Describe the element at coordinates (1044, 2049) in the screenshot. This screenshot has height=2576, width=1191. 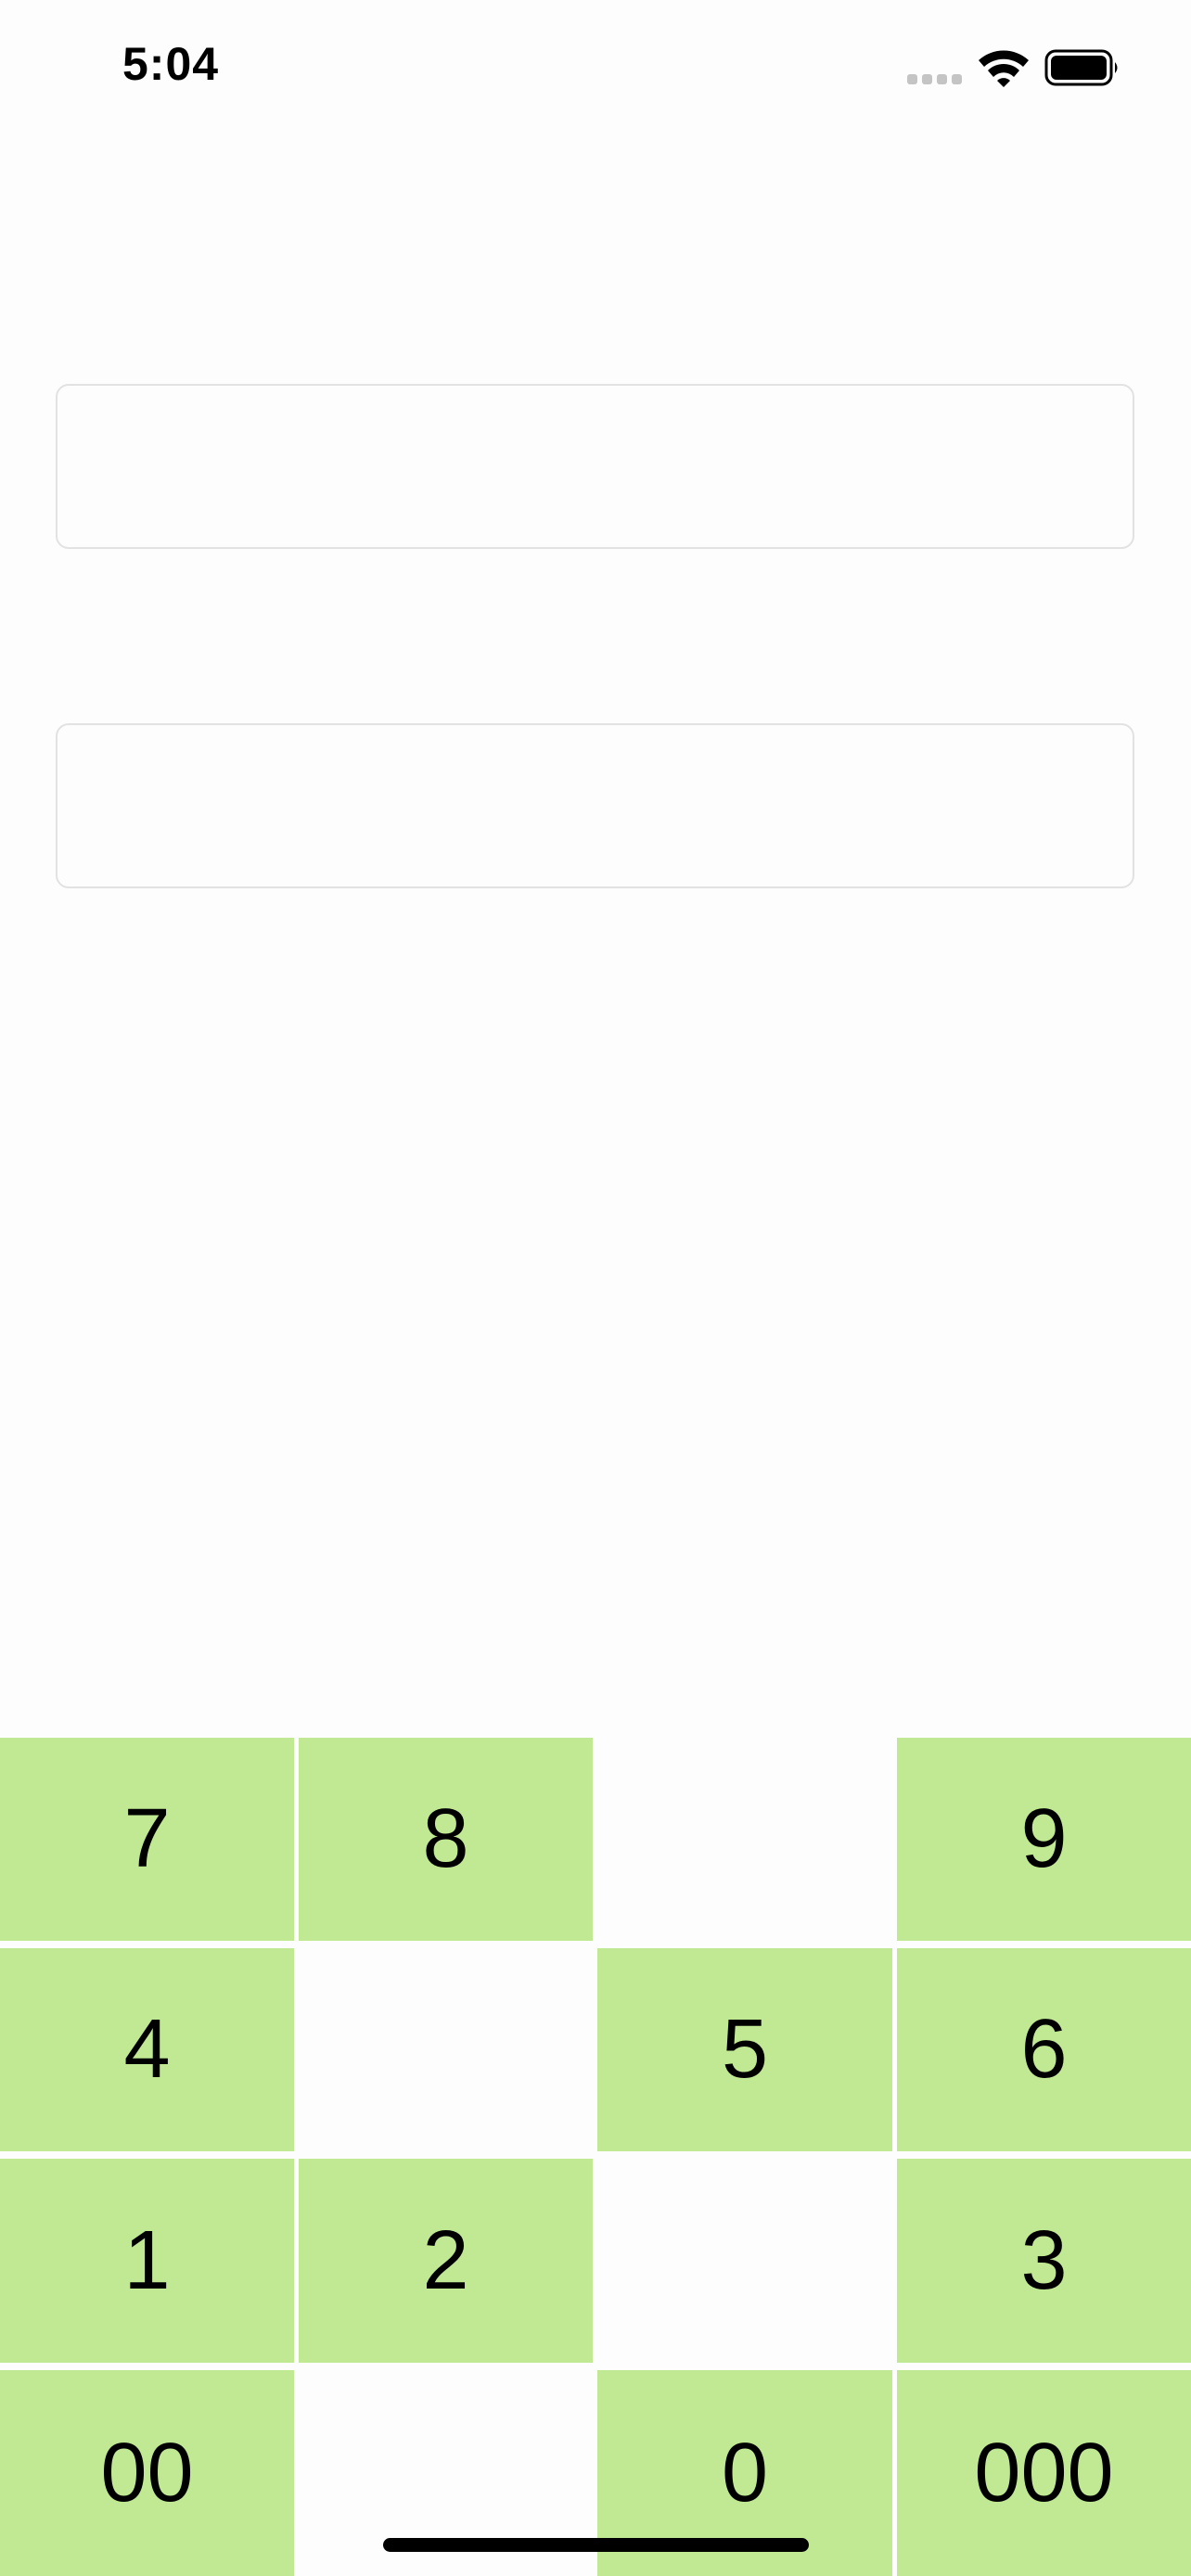
I see `key-6: 6` at that location.